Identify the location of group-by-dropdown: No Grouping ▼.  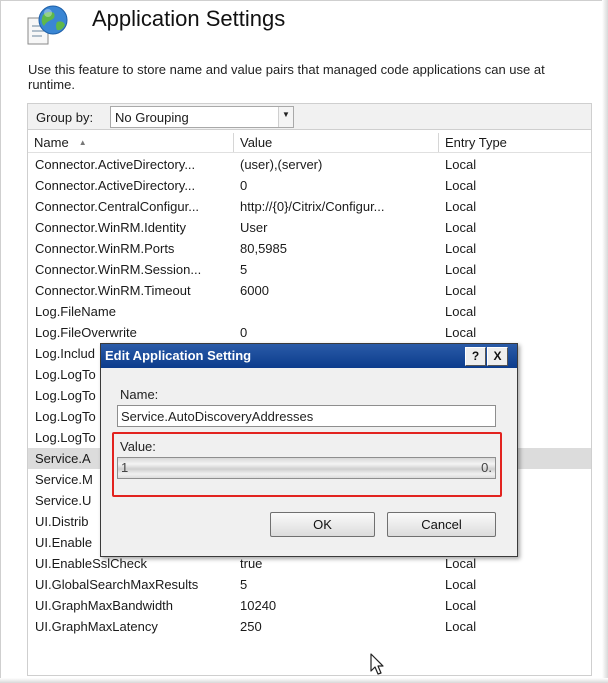
(202, 117).